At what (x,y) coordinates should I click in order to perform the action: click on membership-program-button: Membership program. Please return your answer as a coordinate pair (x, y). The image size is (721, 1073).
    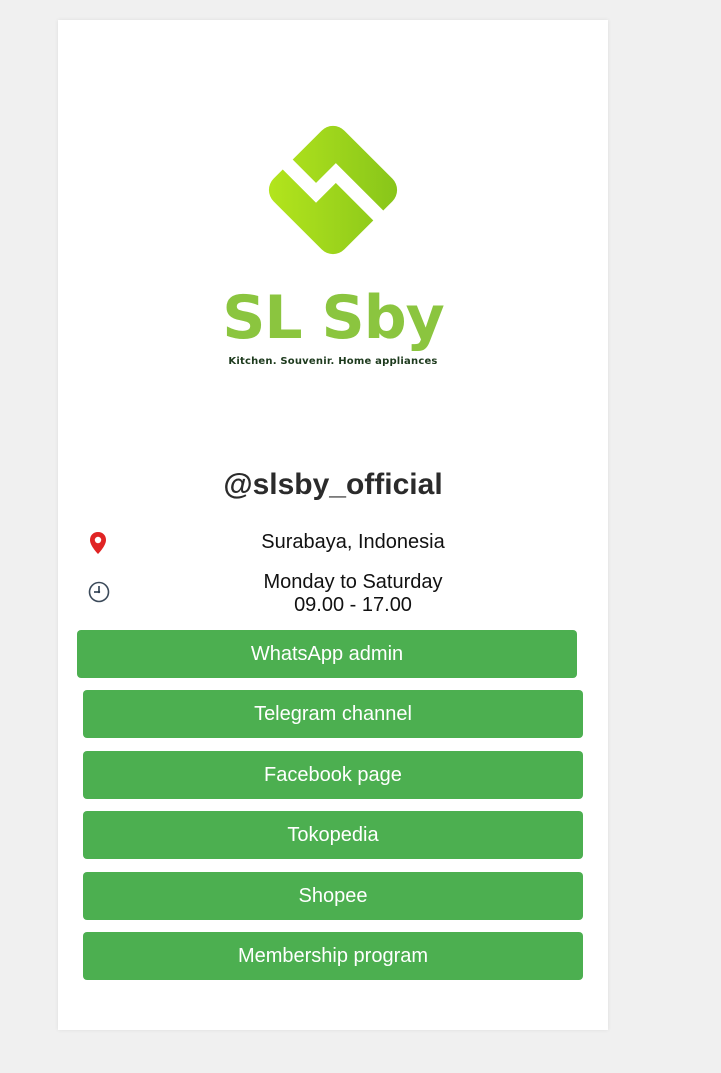
    Looking at the image, I should click on (333, 956).